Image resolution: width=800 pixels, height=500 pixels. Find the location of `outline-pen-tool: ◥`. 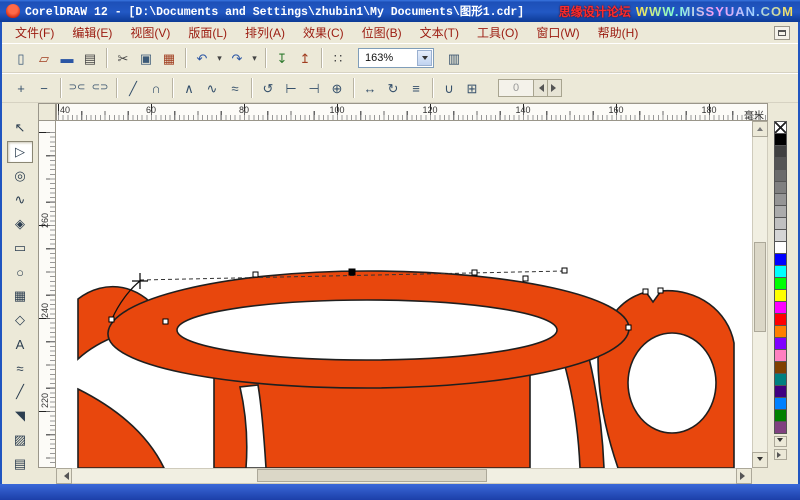

outline-pen-tool: ◥ is located at coordinates (20, 416).